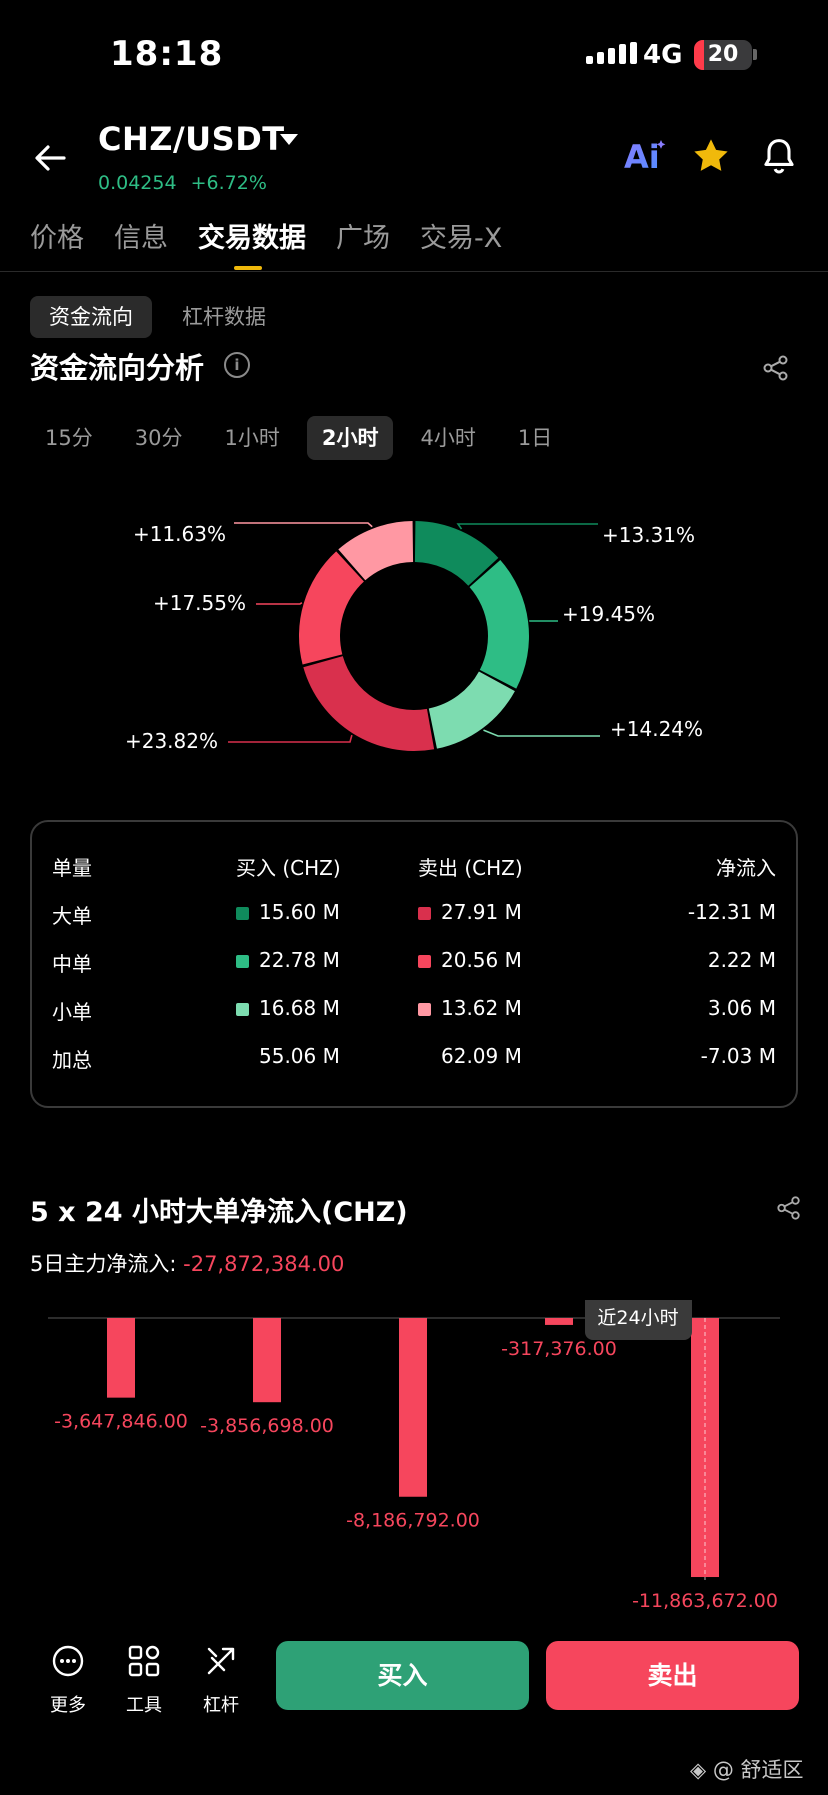 Image resolution: width=828 pixels, height=1795 pixels. Describe the element at coordinates (731, 912) in the screenshot. I see `row-large-net: -12.31 M` at that location.